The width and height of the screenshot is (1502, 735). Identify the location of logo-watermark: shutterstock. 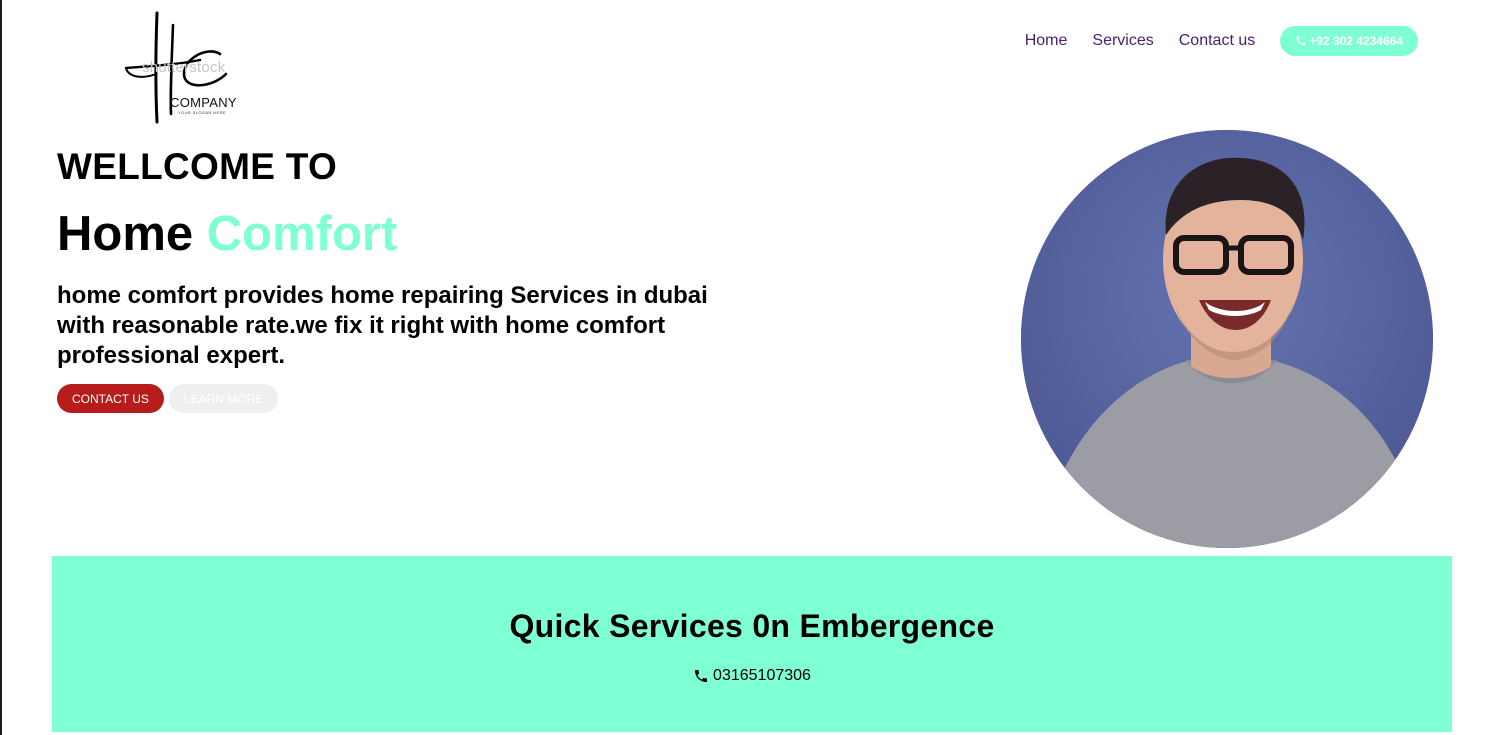
(184, 67).